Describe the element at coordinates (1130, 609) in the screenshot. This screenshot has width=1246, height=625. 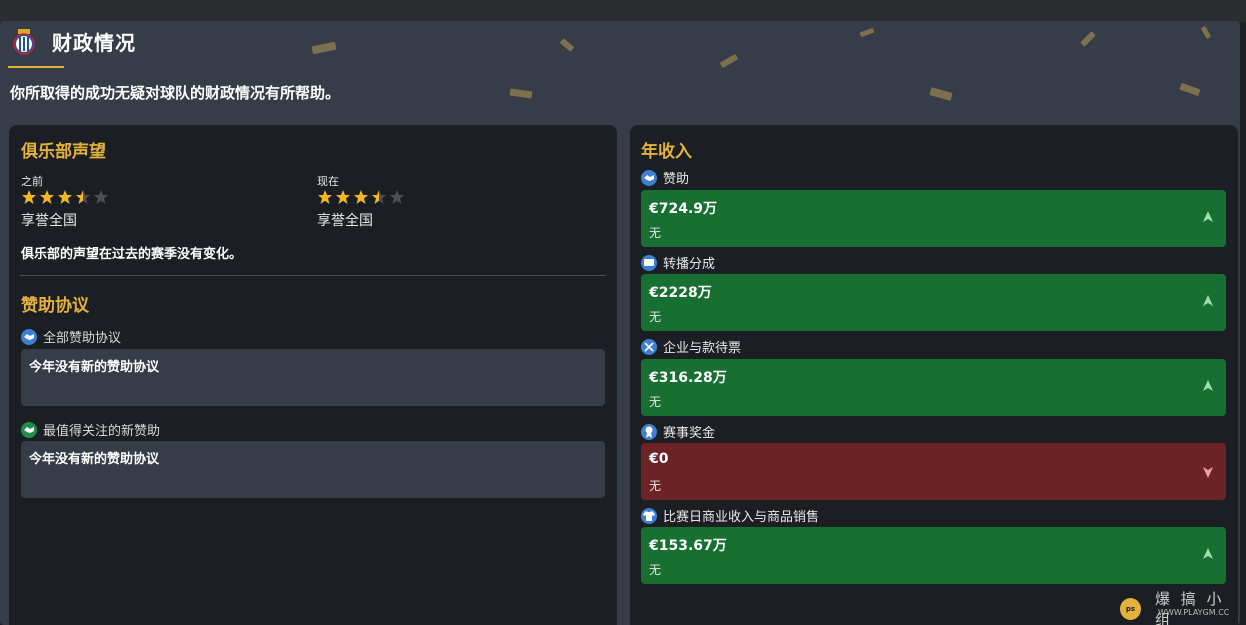
I see `watermark-badge: ps` at that location.